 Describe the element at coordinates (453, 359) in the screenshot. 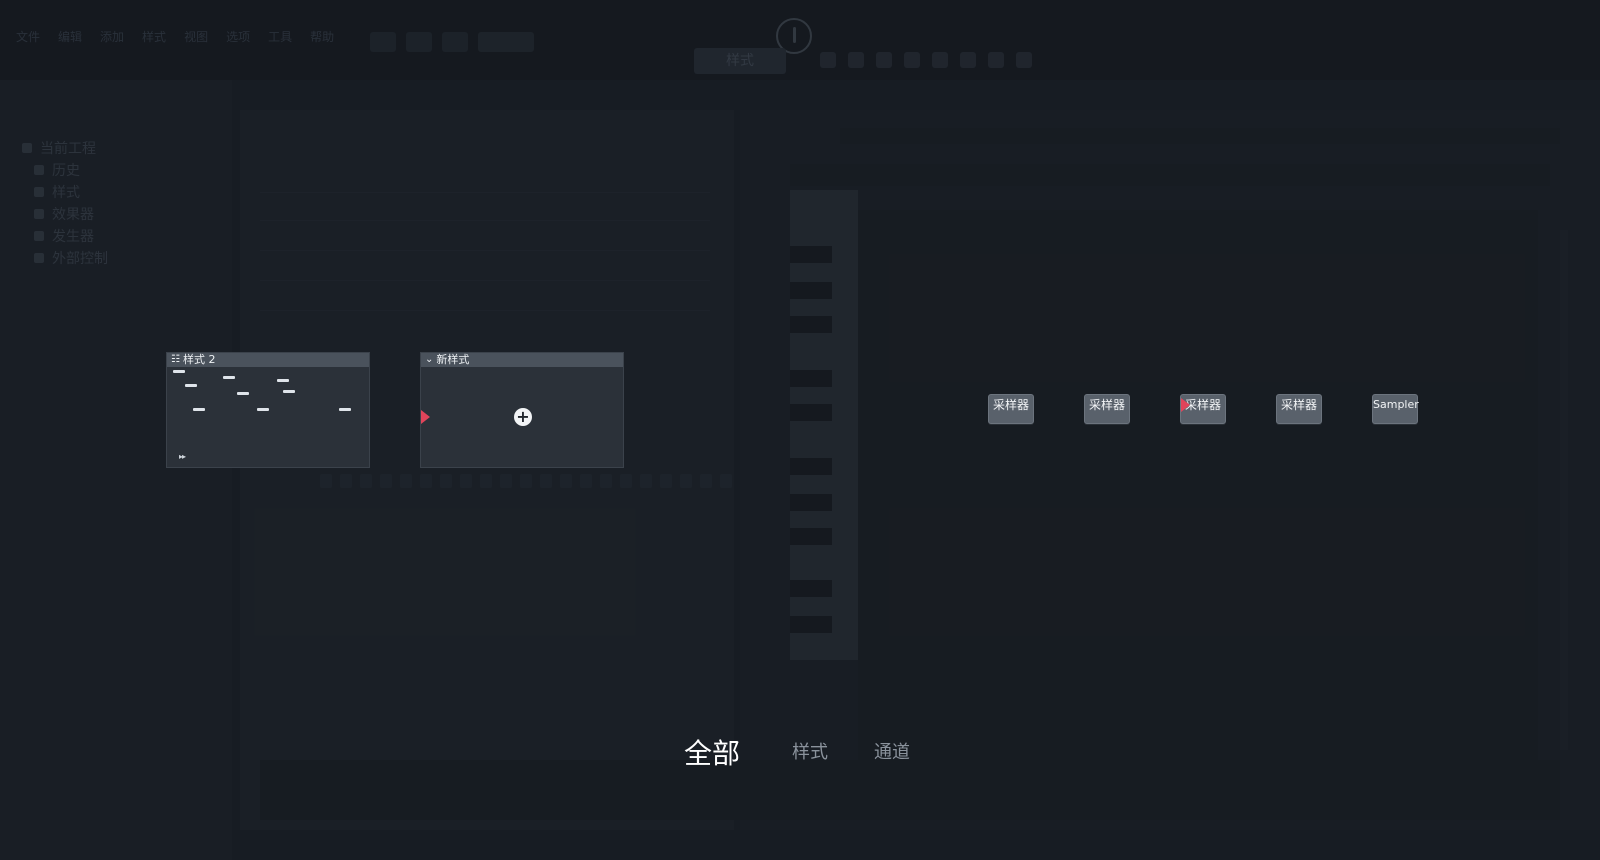

I see `pattern-title: 新样式` at that location.